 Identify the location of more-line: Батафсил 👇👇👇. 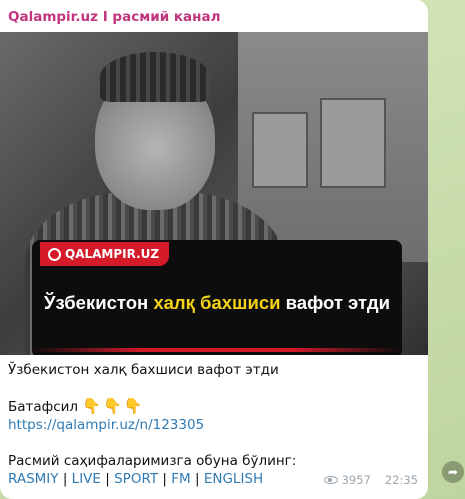
(213, 406).